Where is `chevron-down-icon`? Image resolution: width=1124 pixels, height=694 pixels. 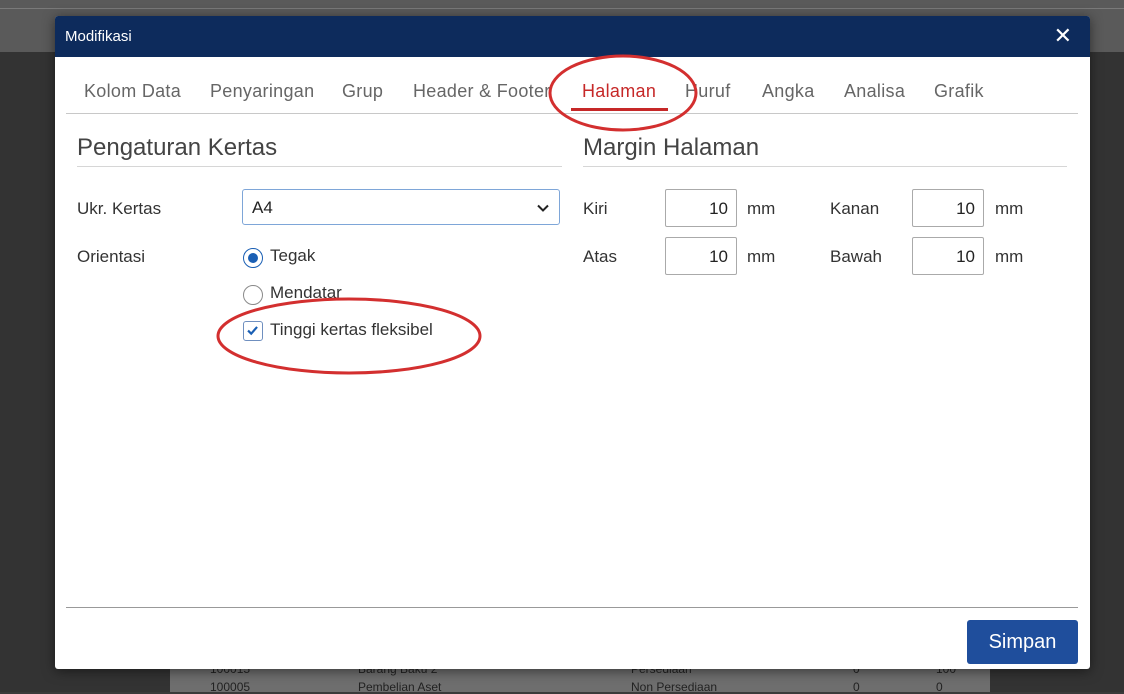 chevron-down-icon is located at coordinates (543, 208).